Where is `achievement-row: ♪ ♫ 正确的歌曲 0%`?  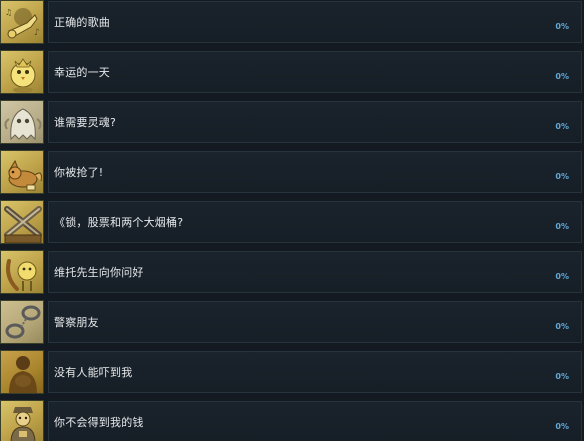
achievement-row: ♪ ♫ 正确的歌曲 0% is located at coordinates (291, 22).